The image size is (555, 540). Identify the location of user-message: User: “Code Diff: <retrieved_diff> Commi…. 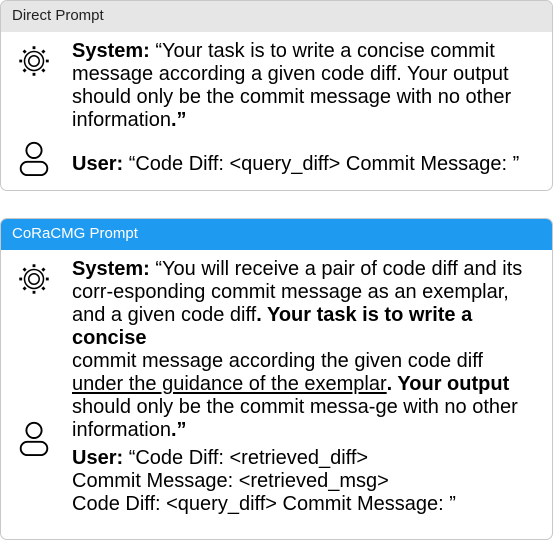
(264, 481).